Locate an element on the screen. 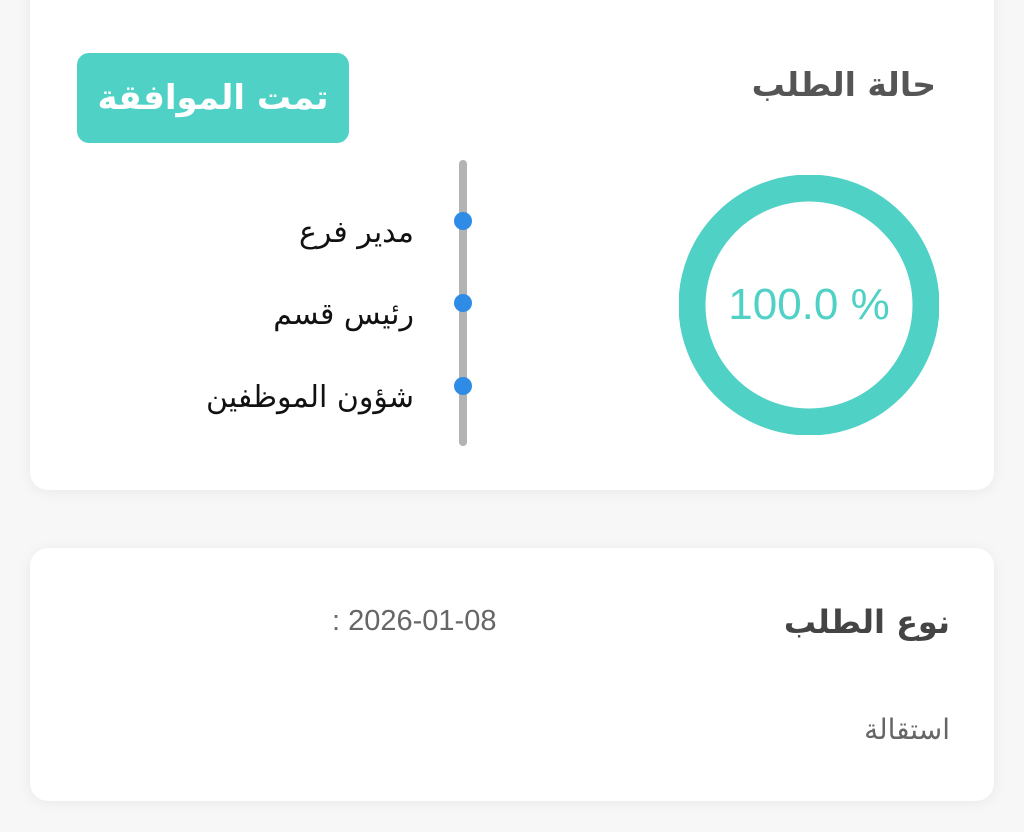  timeline-label-branch-manager: مدير فرع is located at coordinates (356, 232).